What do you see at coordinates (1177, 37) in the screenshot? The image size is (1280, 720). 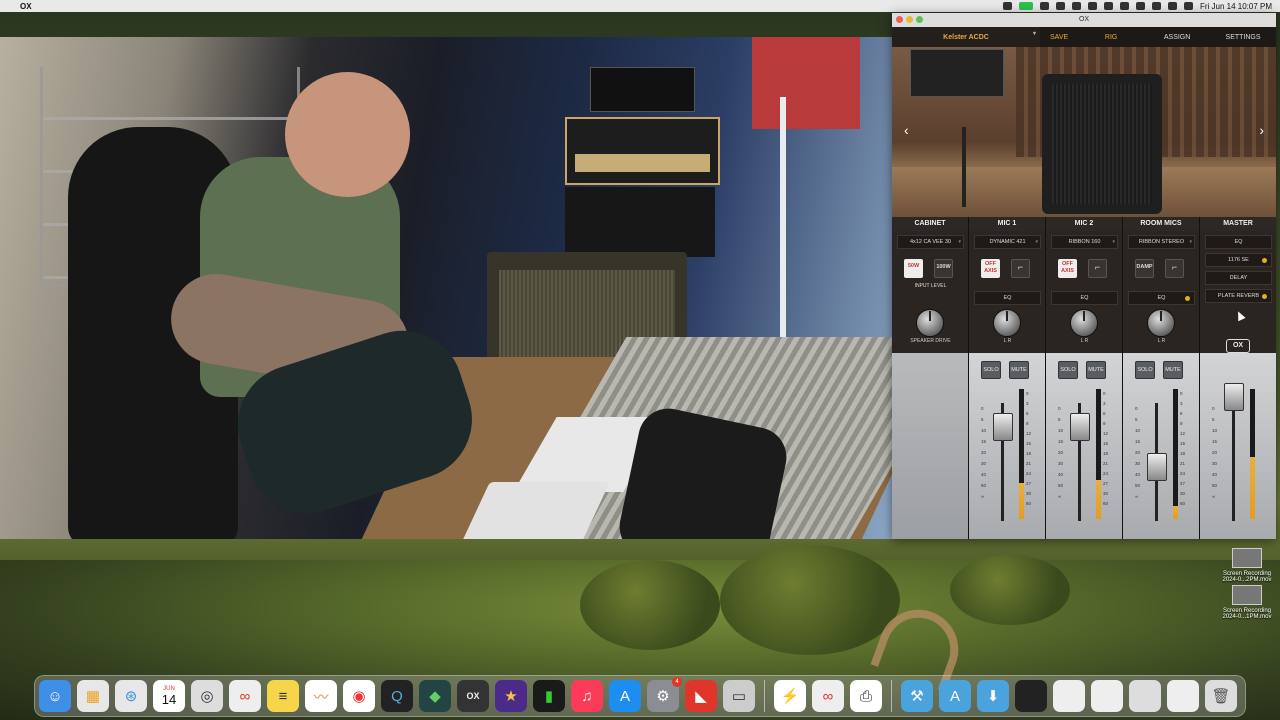 I see `assign-tab: ASSIGN` at bounding box center [1177, 37].